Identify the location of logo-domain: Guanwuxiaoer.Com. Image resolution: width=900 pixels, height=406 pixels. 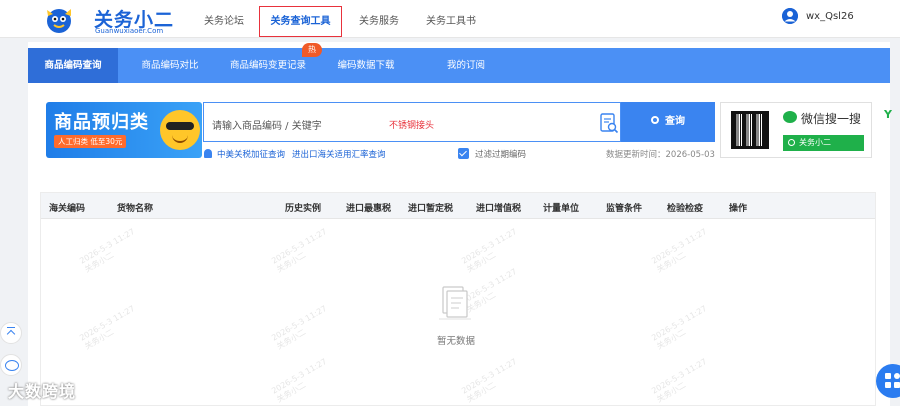
(129, 31).